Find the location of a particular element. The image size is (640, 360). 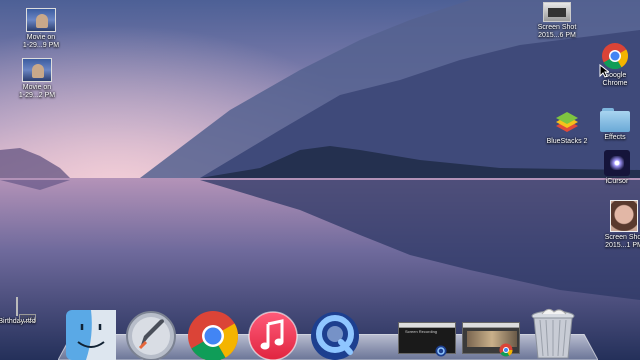

launchpad-rocket-icon is located at coordinates (151, 335).